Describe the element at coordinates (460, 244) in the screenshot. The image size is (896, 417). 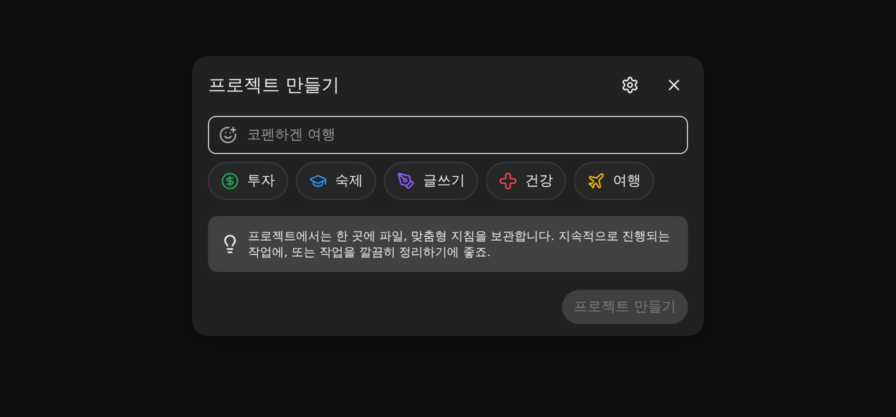
I see `info-text: 프로젝트에서는 한 곳에 파일, 맞춤형 지침을 보관합니다. 지속적으로 진행되는 작업에, 또는 작업을 깔끔히 정리하기에 좋죠.` at that location.